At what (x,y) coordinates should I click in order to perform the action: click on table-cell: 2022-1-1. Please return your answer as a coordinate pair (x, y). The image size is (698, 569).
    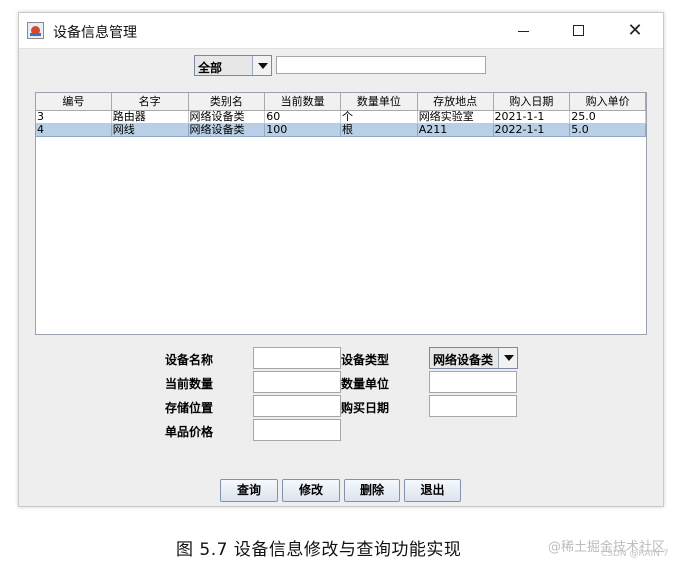
    Looking at the image, I should click on (532, 130).